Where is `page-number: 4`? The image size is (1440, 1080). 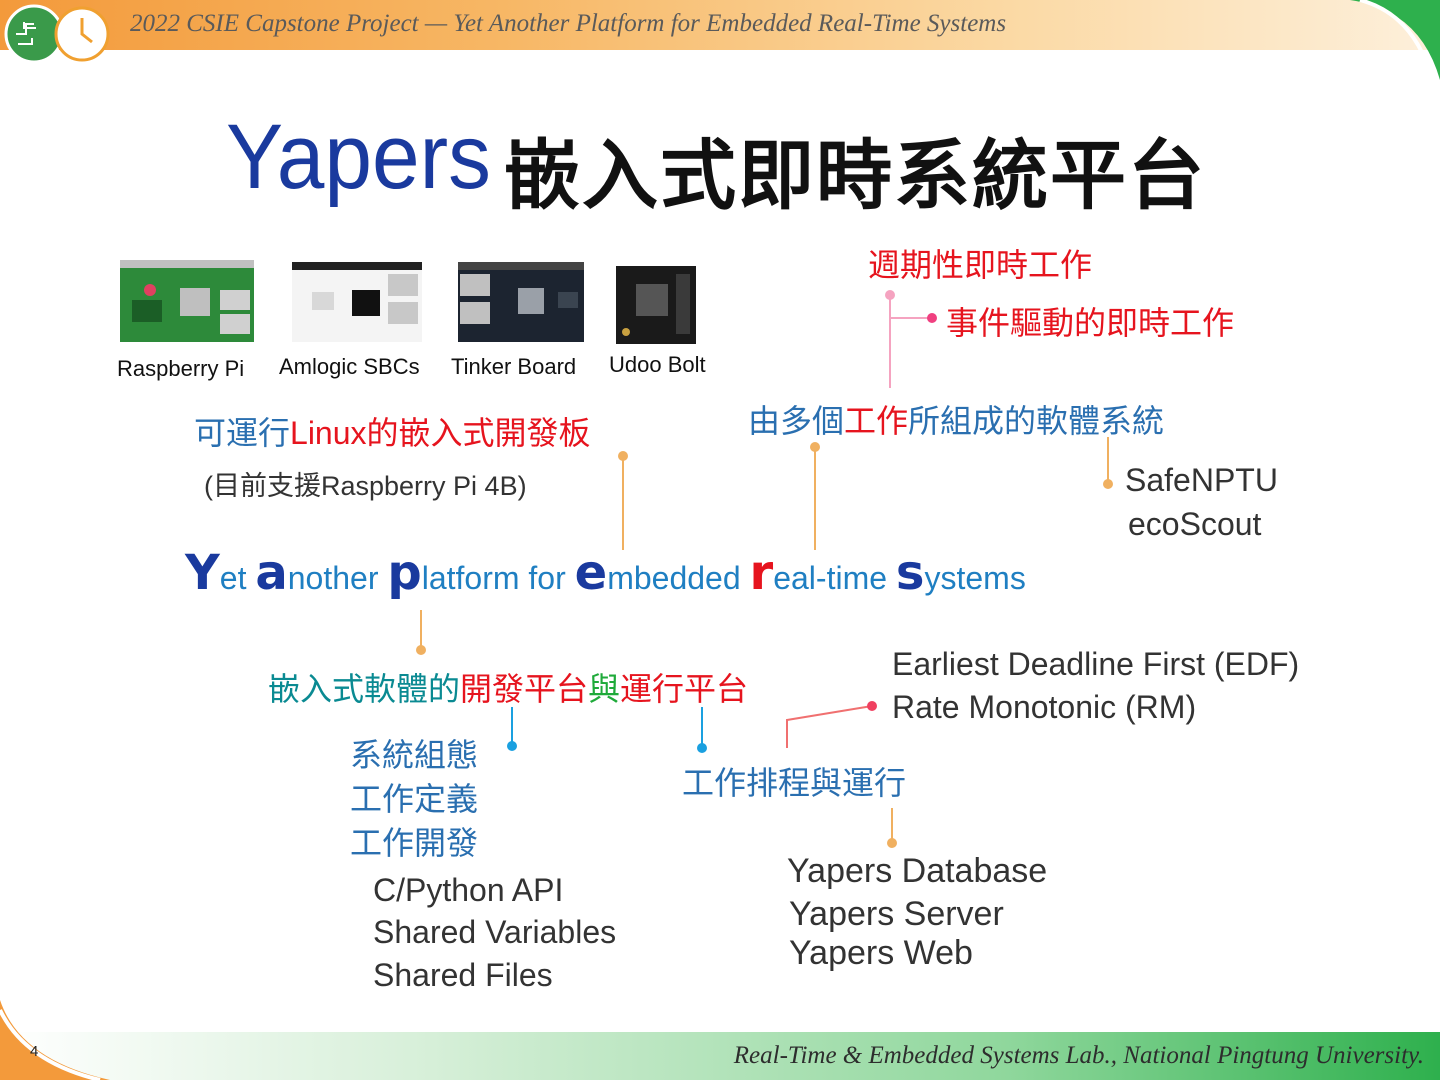
page-number: 4 is located at coordinates (34, 1051).